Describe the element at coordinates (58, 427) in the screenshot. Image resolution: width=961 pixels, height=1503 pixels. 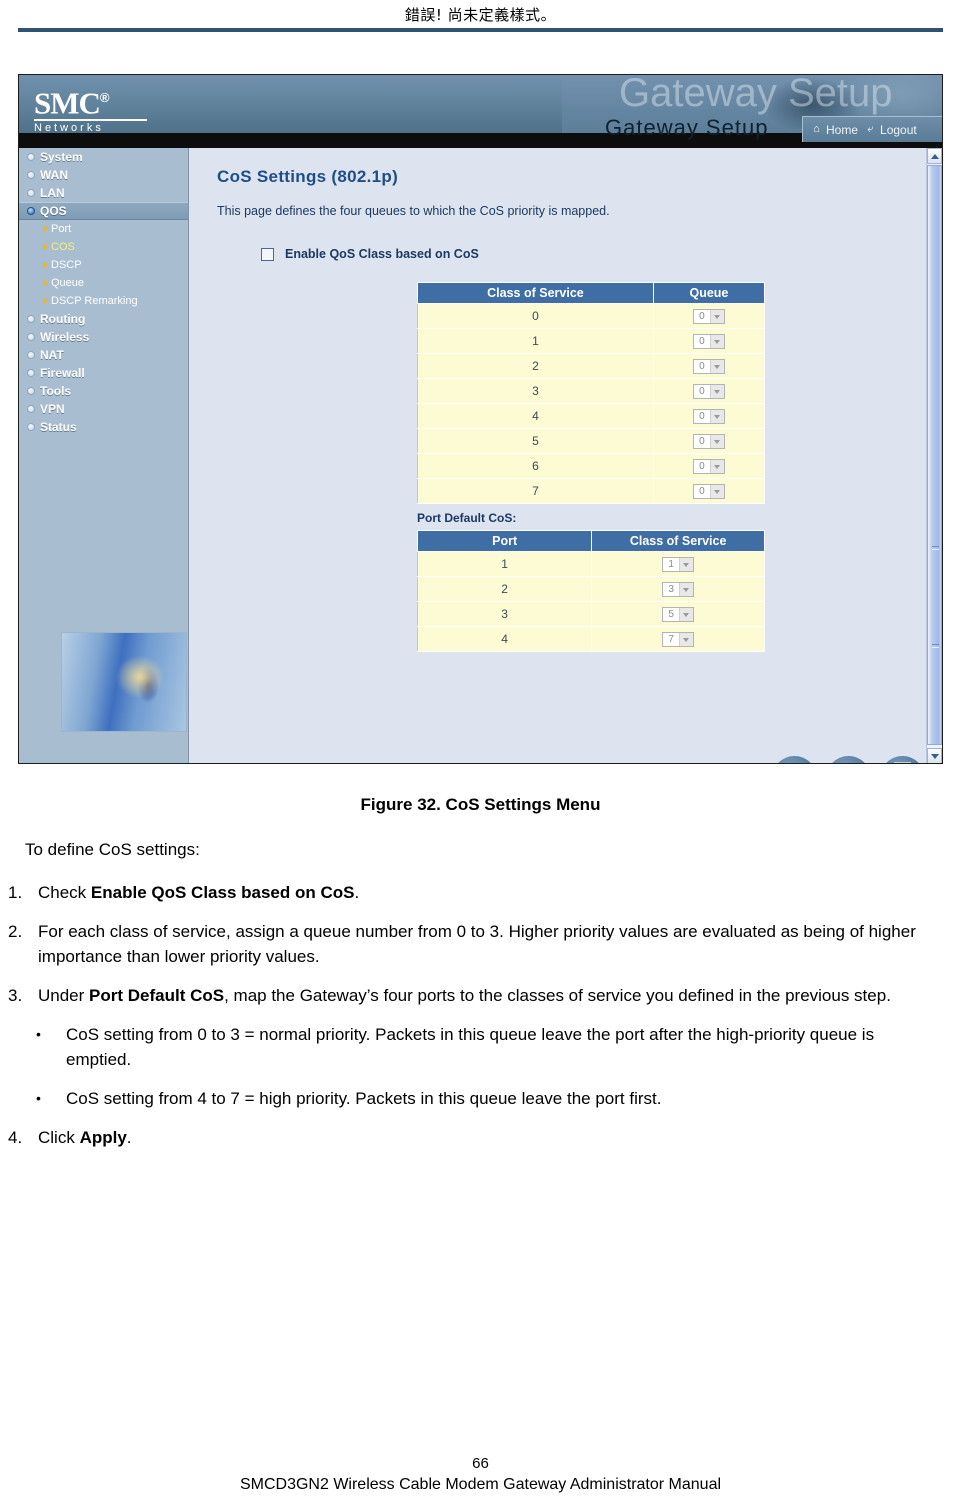
I see `sidebar-item-label: Status` at that location.